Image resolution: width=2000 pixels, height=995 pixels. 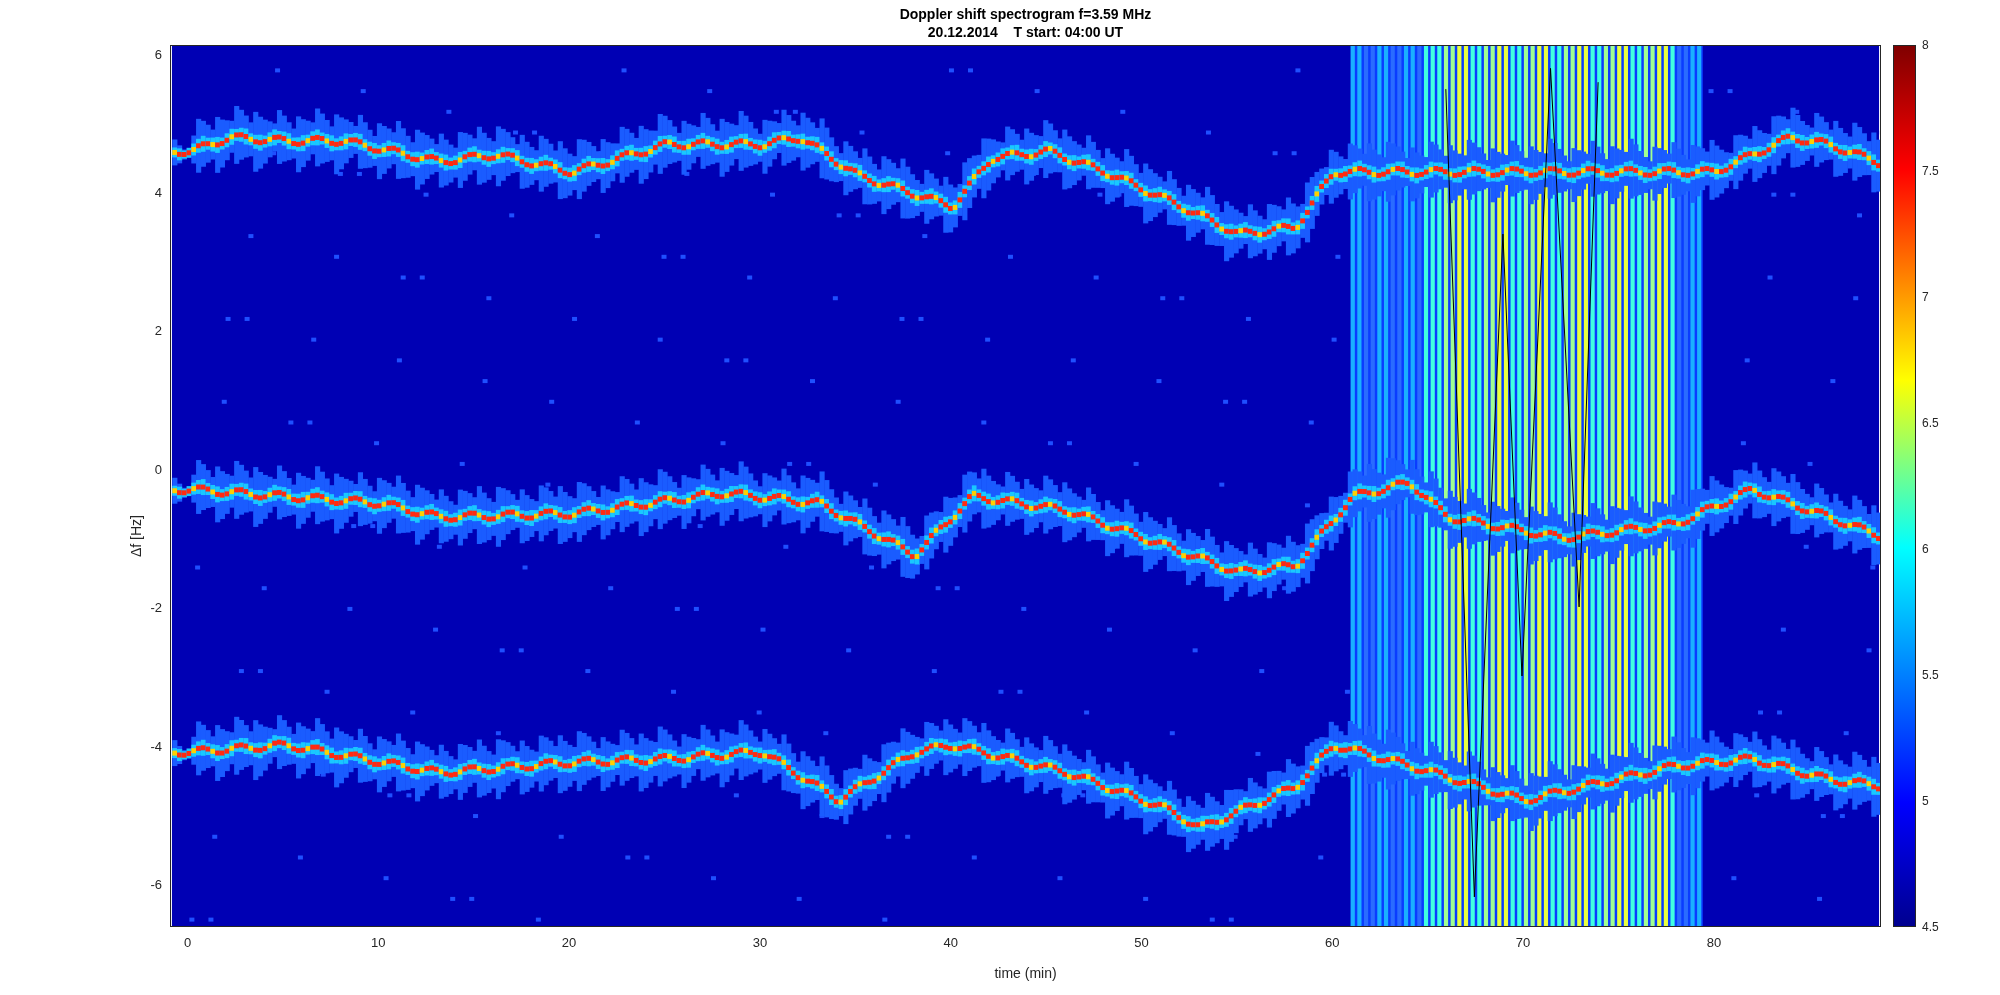 I want to click on x-tick-label: 10, so click(x=378, y=942).